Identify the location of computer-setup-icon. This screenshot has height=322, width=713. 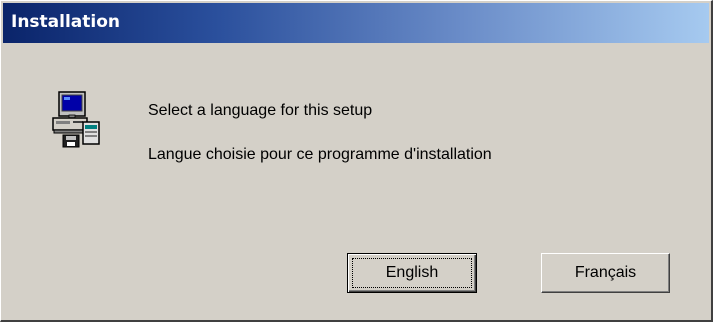
(77, 119).